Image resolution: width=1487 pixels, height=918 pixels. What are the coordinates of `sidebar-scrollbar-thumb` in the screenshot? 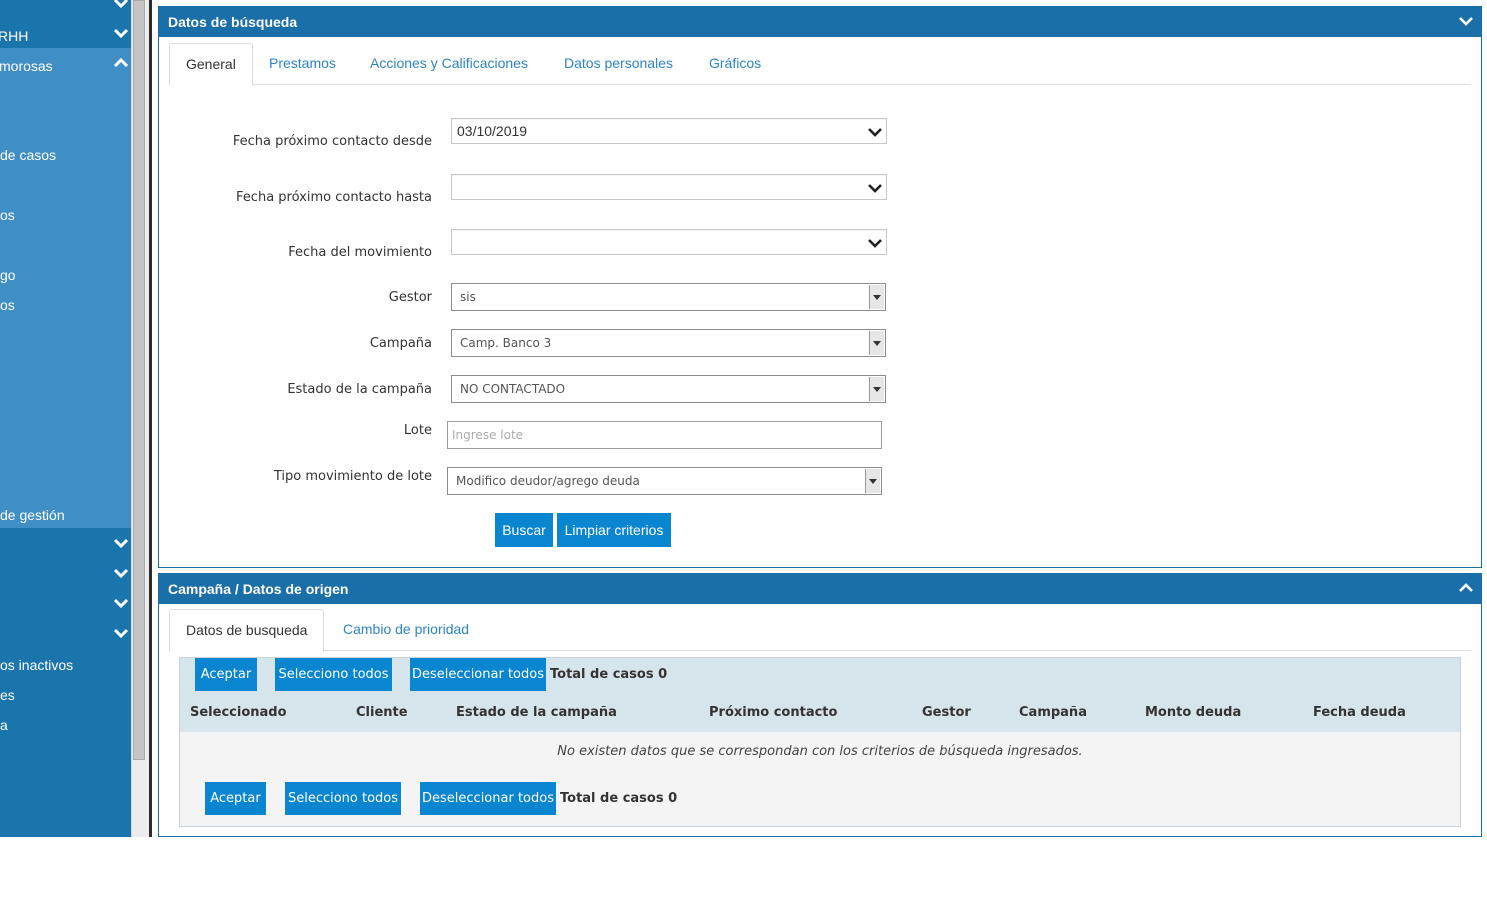 It's located at (139, 380).